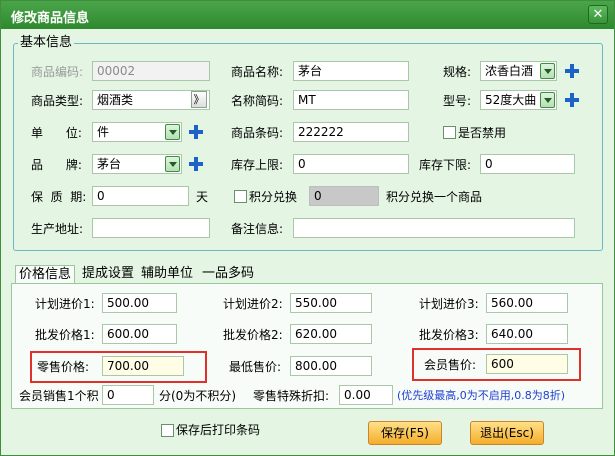 The image size is (615, 456). What do you see at coordinates (202, 197) in the screenshot?
I see `shelf-life-unit: 天` at bounding box center [202, 197].